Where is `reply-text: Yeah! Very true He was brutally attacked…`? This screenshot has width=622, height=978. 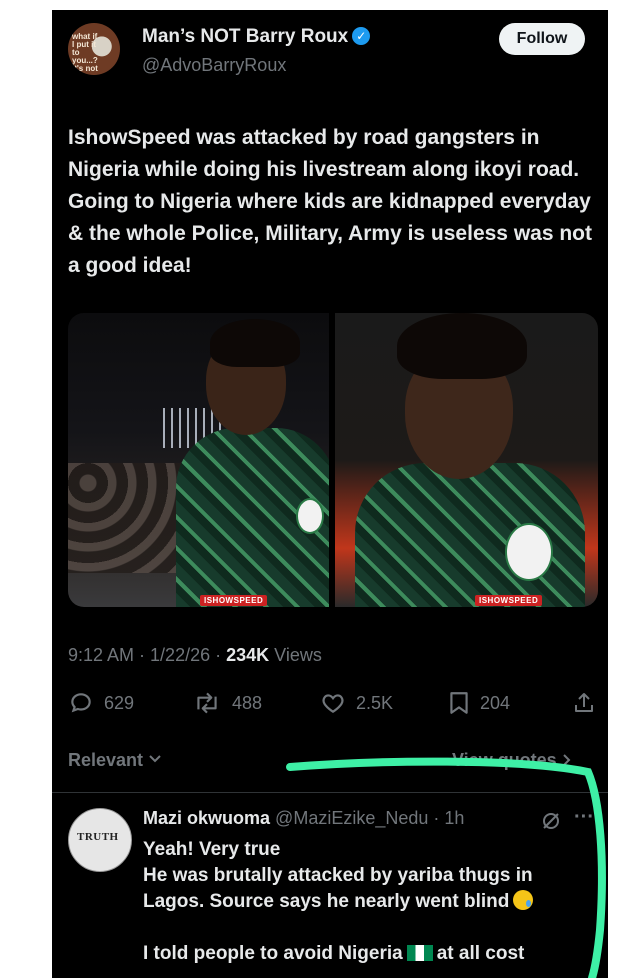 reply-text: Yeah! Very true He was brutally attacked… is located at coordinates (370, 902).